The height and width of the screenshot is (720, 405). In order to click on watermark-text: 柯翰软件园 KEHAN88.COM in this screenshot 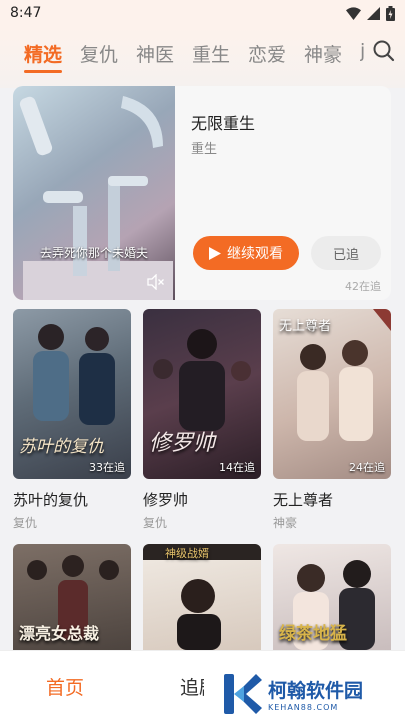, I will do `click(315, 694)`.